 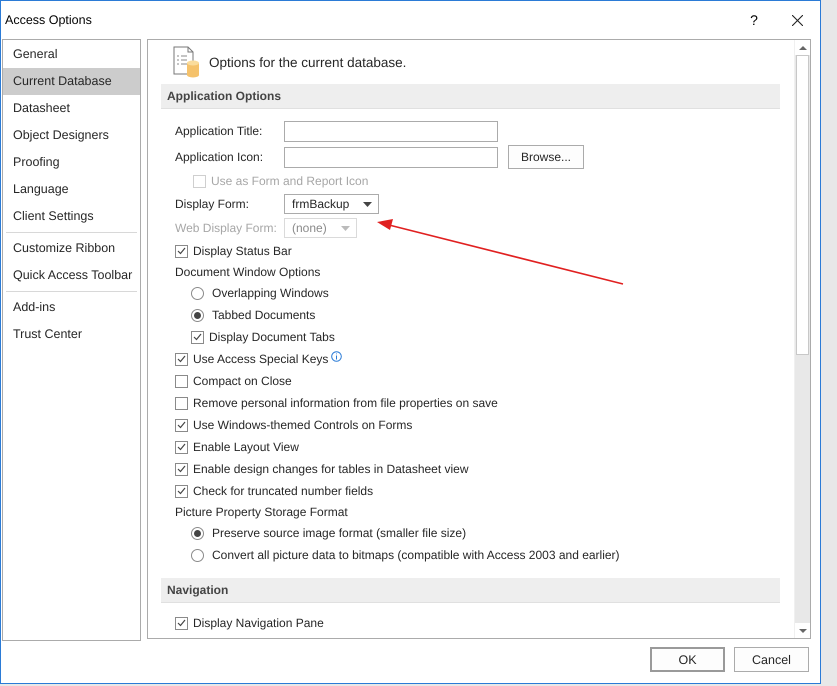 What do you see at coordinates (470, 96) in the screenshot?
I see `section-header: Application Options` at bounding box center [470, 96].